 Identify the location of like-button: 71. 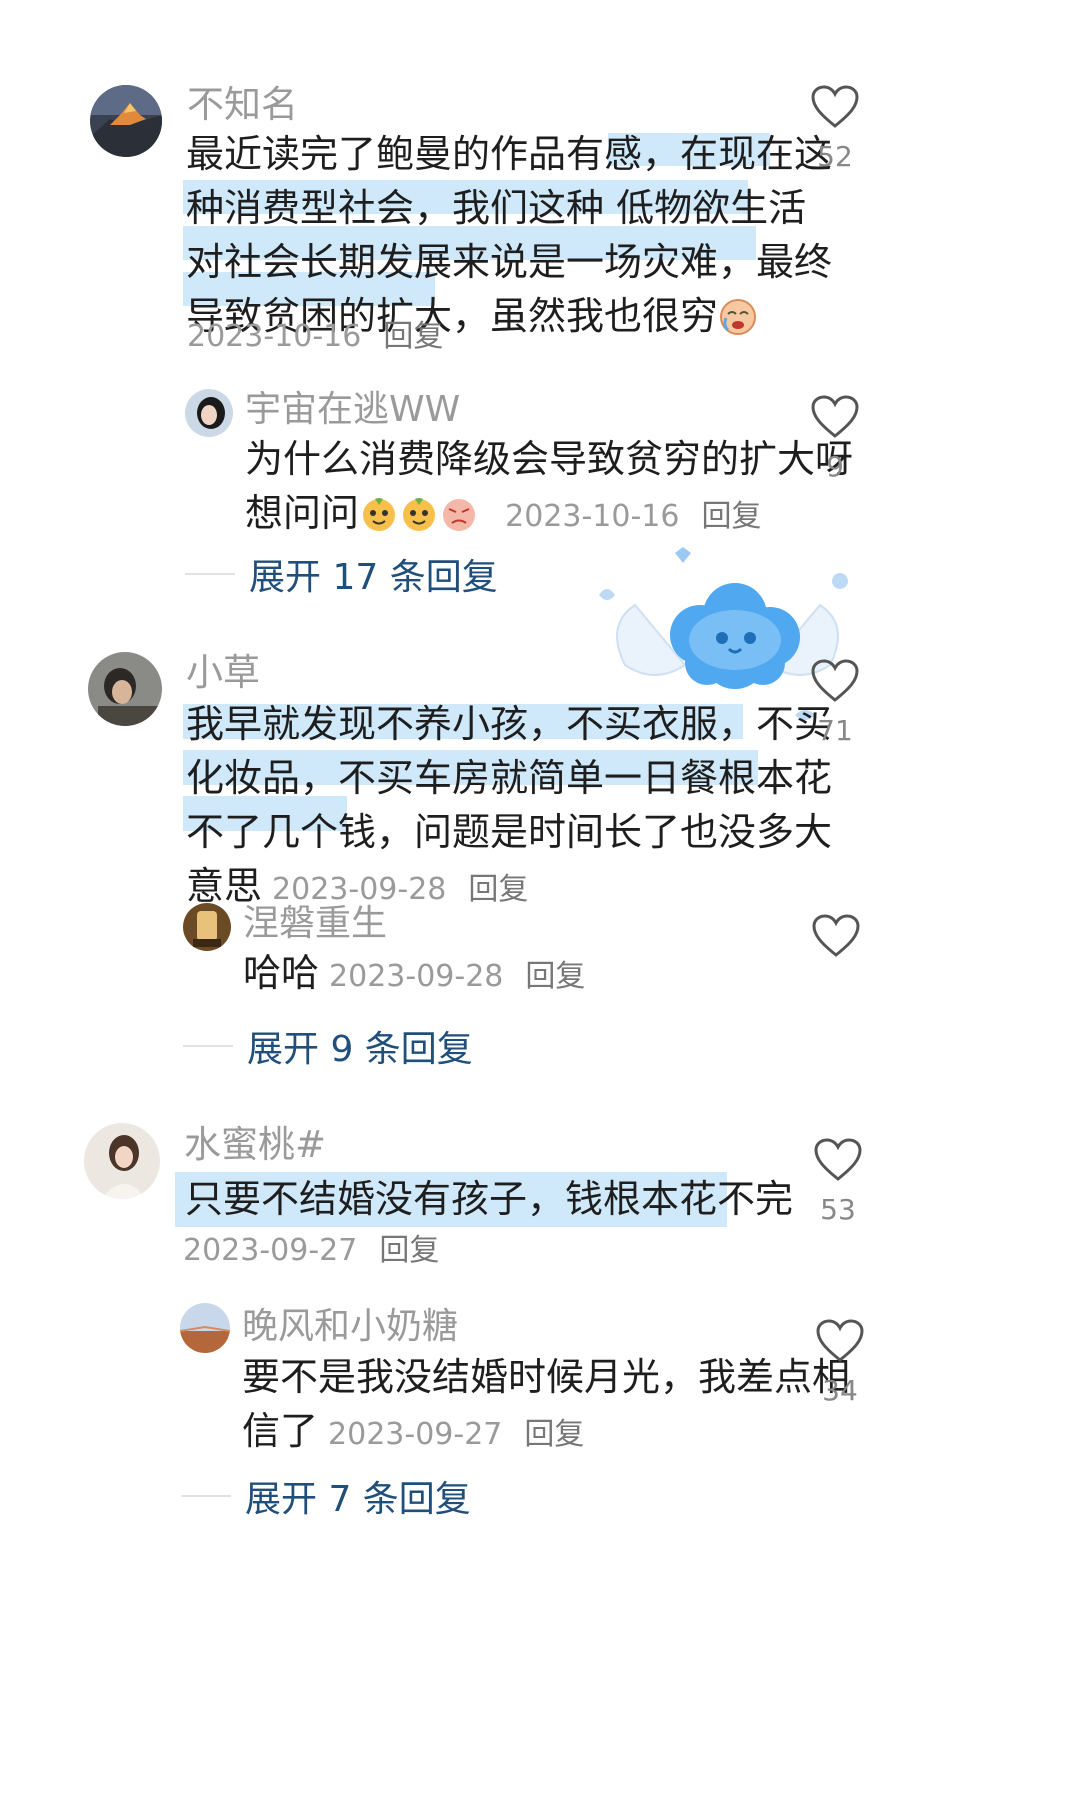
(835, 702).